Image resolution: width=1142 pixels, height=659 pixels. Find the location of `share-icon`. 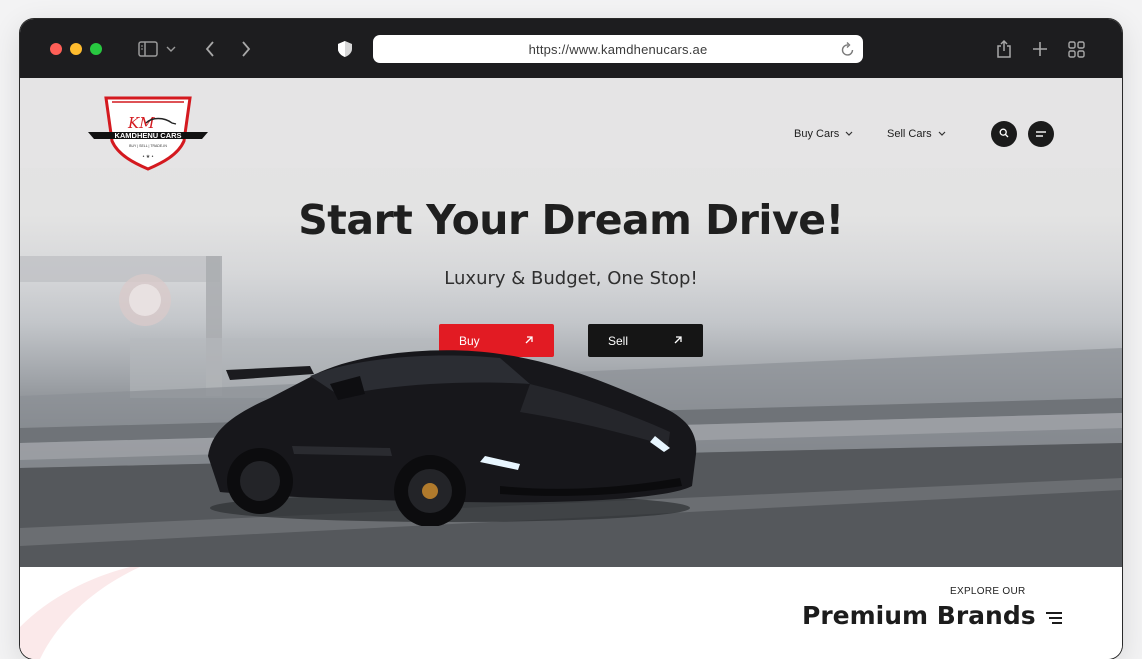

share-icon is located at coordinates (1004, 49).